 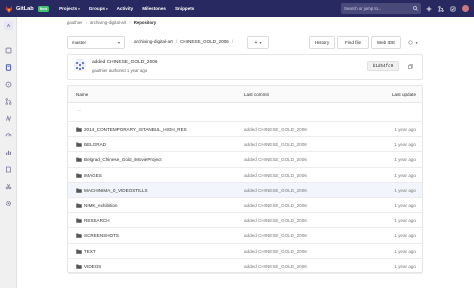 I want to click on history-button: History, so click(x=322, y=42).